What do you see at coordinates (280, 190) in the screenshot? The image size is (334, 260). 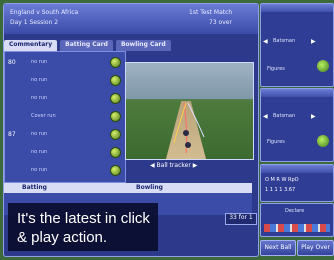 I see `bowler-figures: 1 1 1 1 3.67` at bounding box center [280, 190].